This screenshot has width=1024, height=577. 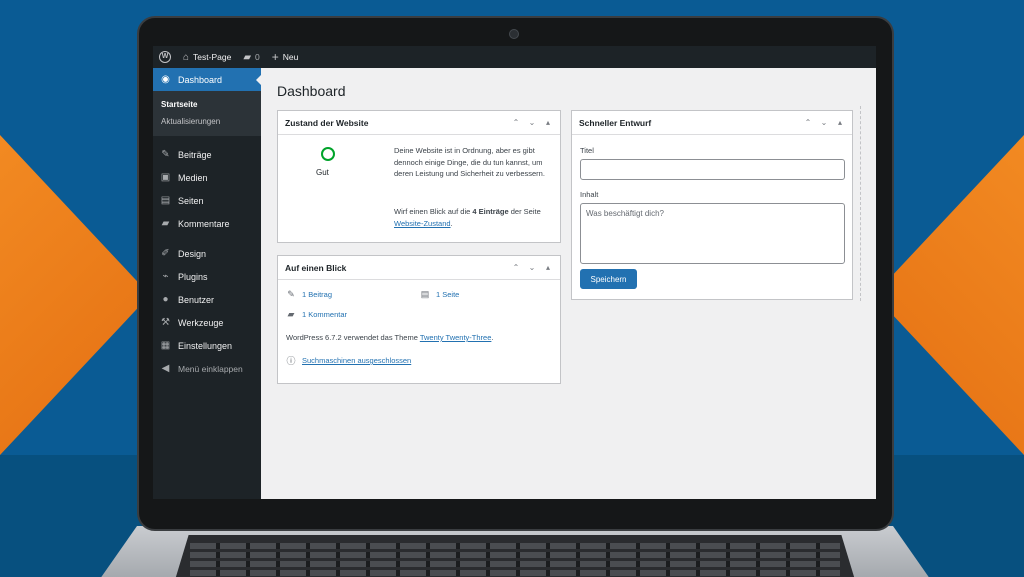 I want to click on widget-title: Zustand der Website, so click(x=327, y=122).